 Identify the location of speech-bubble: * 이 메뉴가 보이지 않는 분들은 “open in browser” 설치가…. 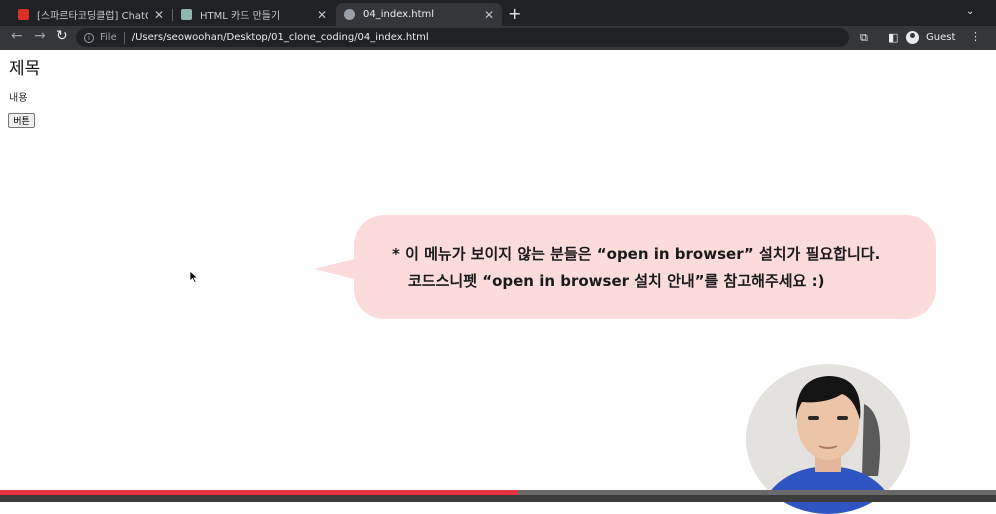
(645, 267).